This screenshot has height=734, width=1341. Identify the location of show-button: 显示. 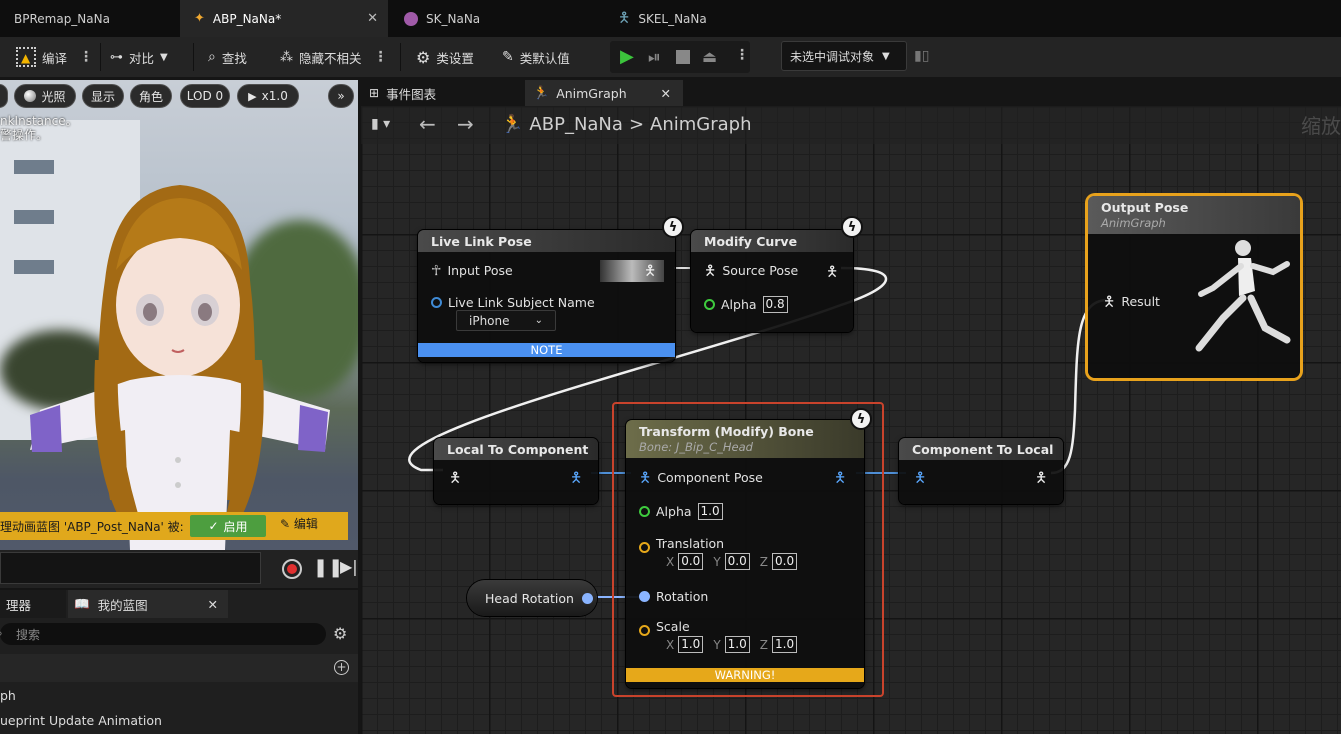
(103, 96).